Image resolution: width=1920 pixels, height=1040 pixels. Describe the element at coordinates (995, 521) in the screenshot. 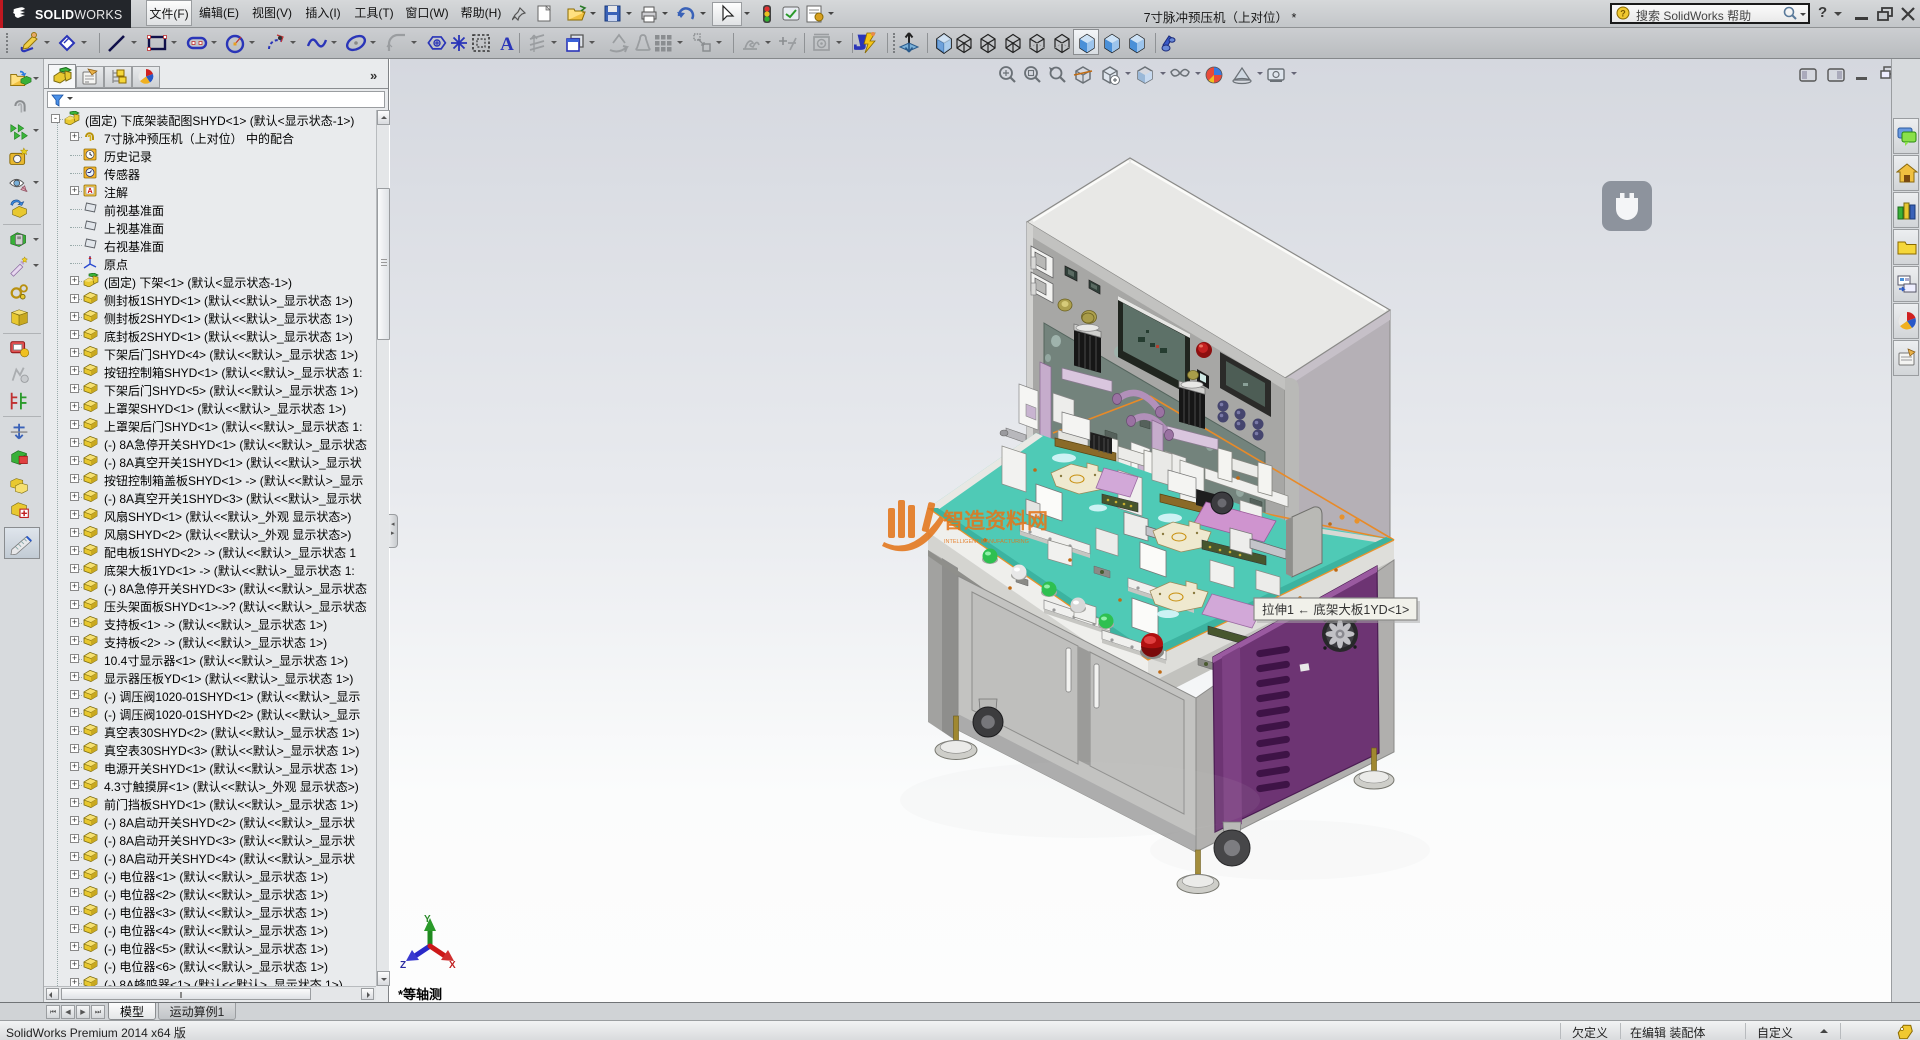

I see `svg-text: 智造资料网` at that location.